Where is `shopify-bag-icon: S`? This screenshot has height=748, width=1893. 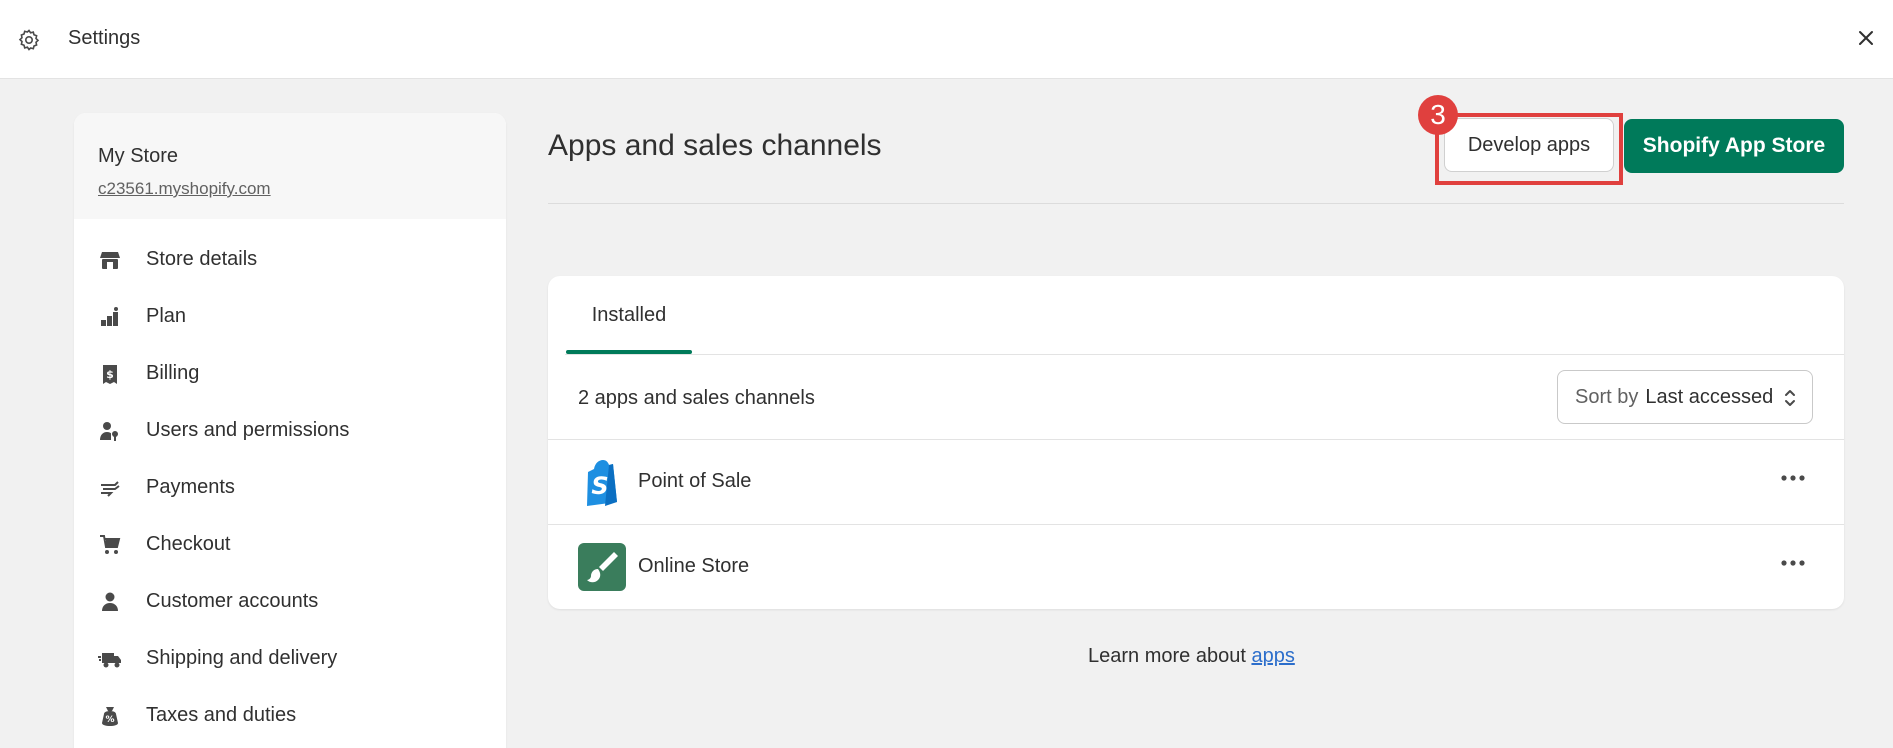 shopify-bag-icon: S is located at coordinates (602, 483).